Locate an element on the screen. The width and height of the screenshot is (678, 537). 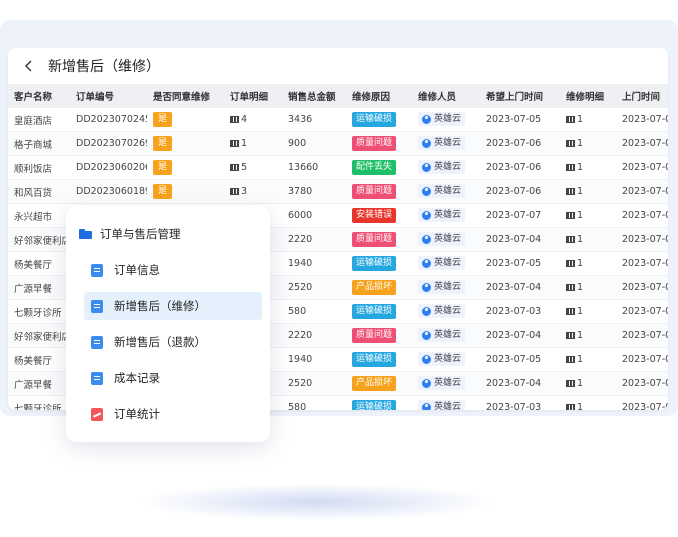
column-header: 客户名称 is located at coordinates (39, 96).